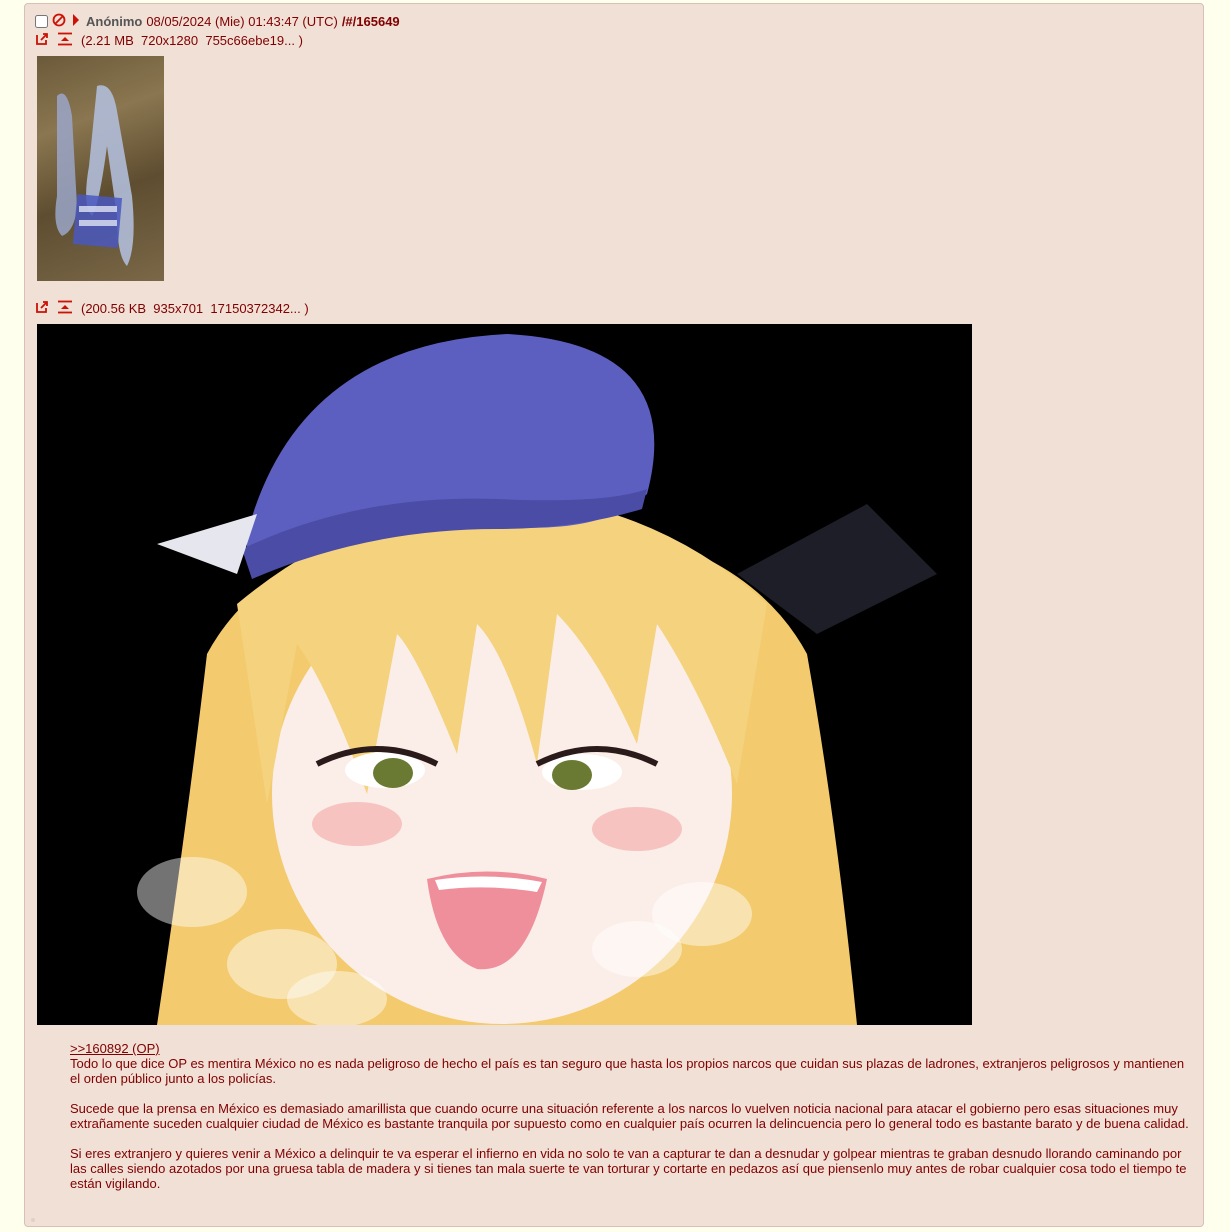 Image resolution: width=1230 pixels, height=1232 pixels. Describe the element at coordinates (114, 21) in the screenshot. I see `poster-name: Anónimo` at that location.